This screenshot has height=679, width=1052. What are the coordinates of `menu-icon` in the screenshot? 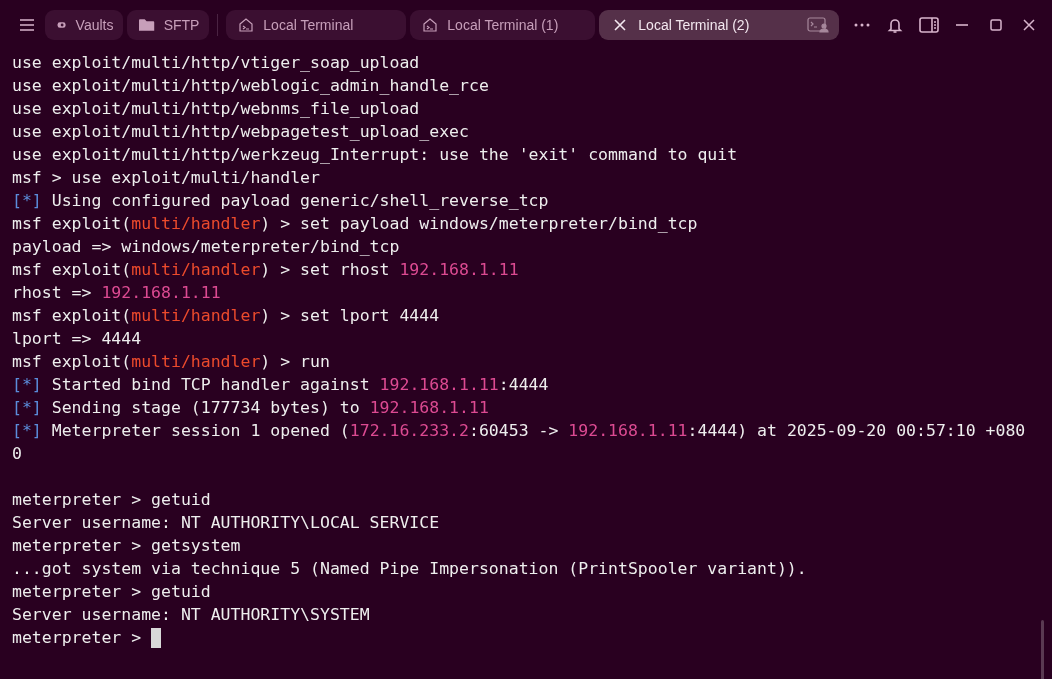 It's located at (26, 25).